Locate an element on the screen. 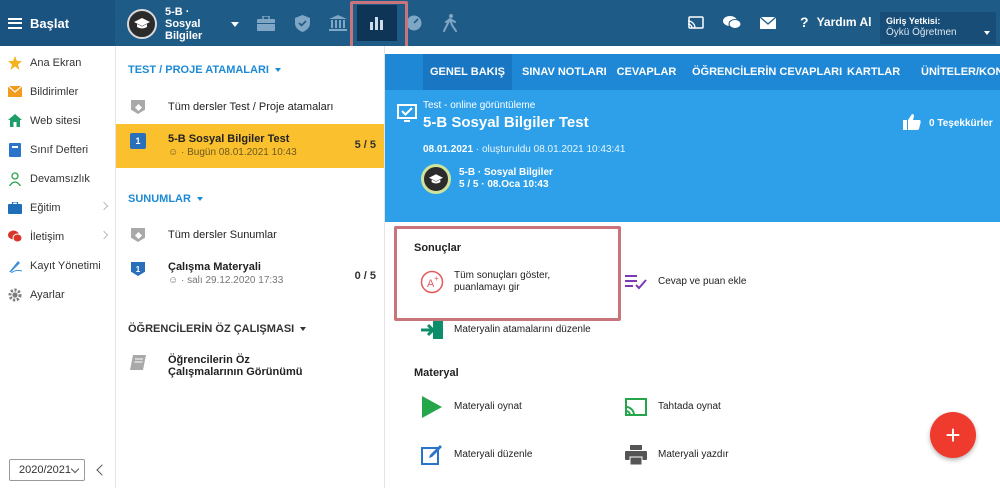  badge-number: 1 is located at coordinates (138, 269).